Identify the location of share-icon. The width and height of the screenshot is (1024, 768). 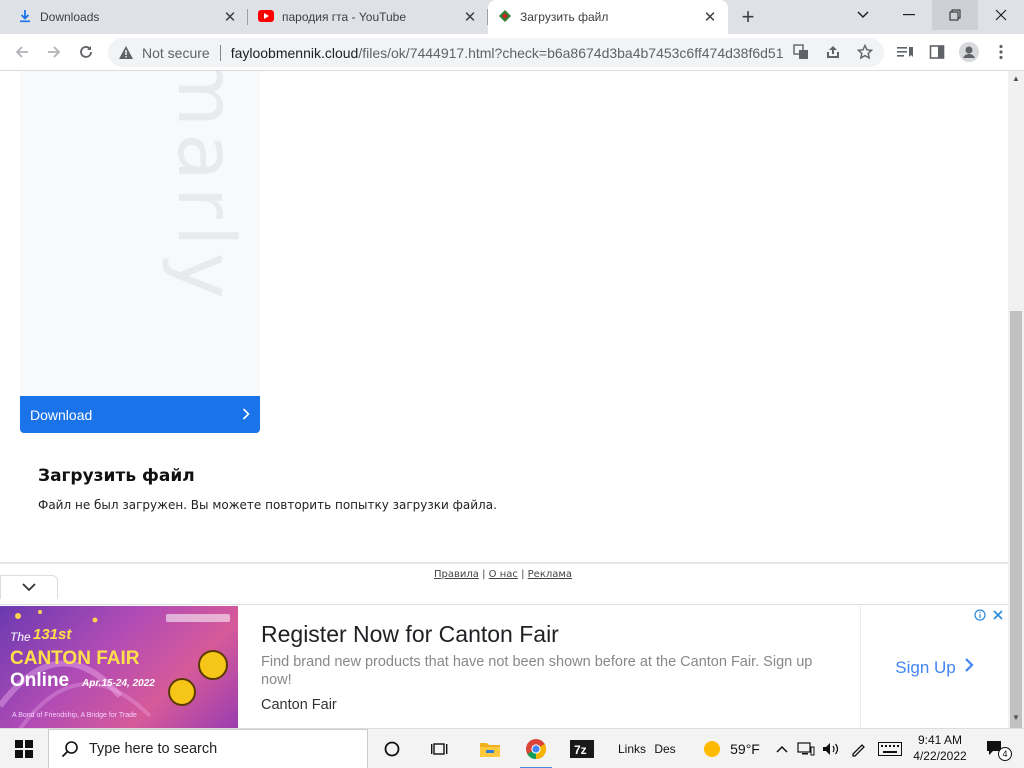
(833, 52).